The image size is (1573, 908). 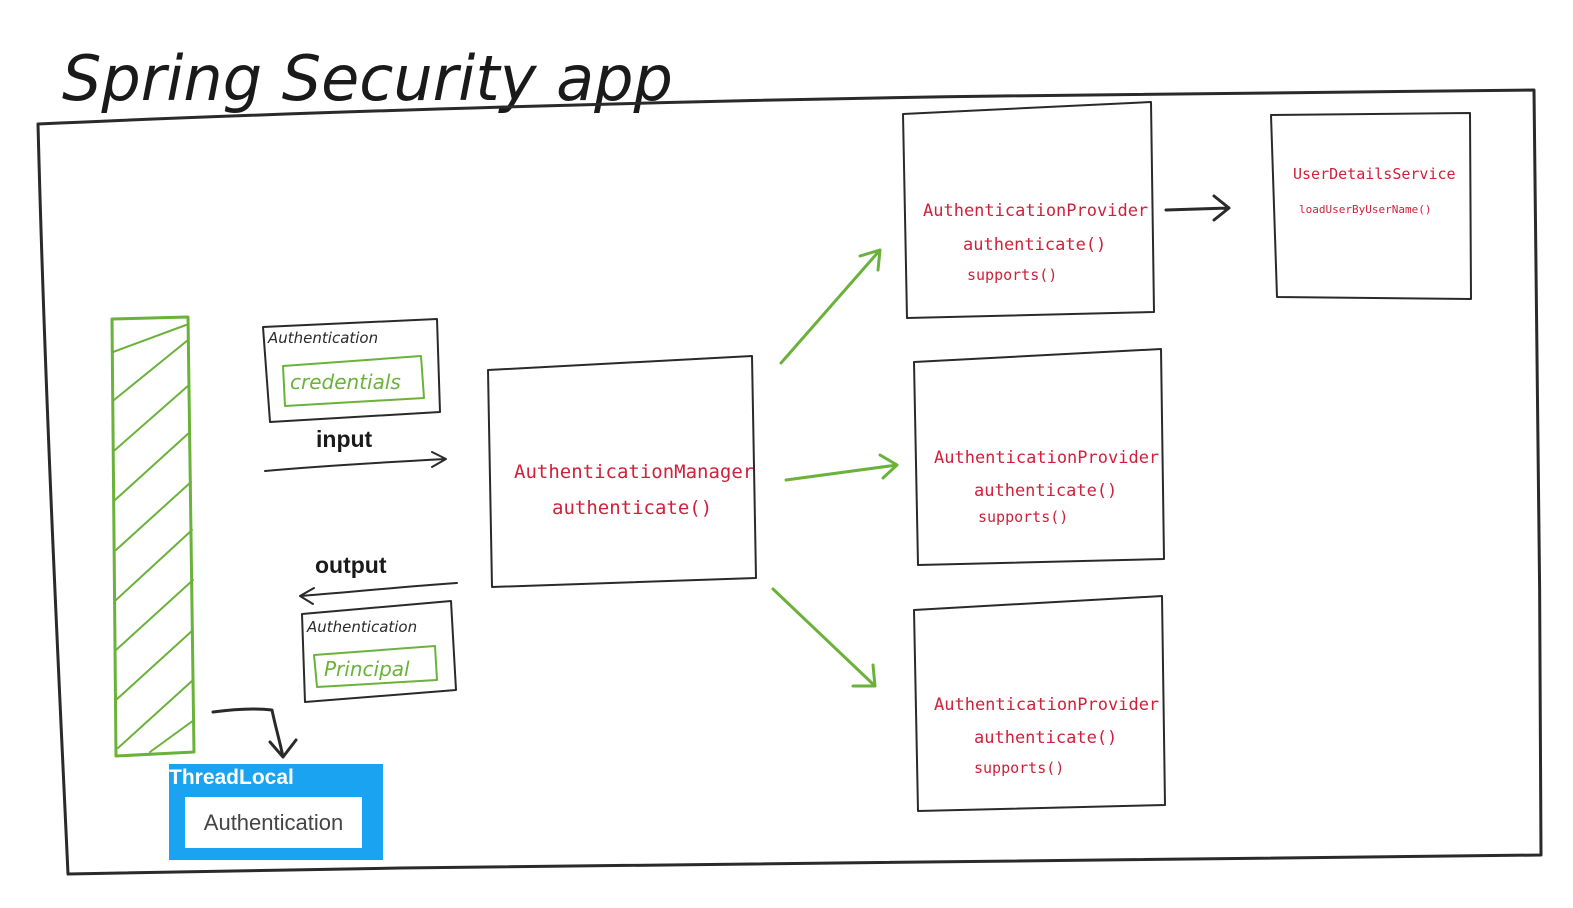 I want to click on input-authentication-box: Authentication credentials, so click(x=351, y=370).